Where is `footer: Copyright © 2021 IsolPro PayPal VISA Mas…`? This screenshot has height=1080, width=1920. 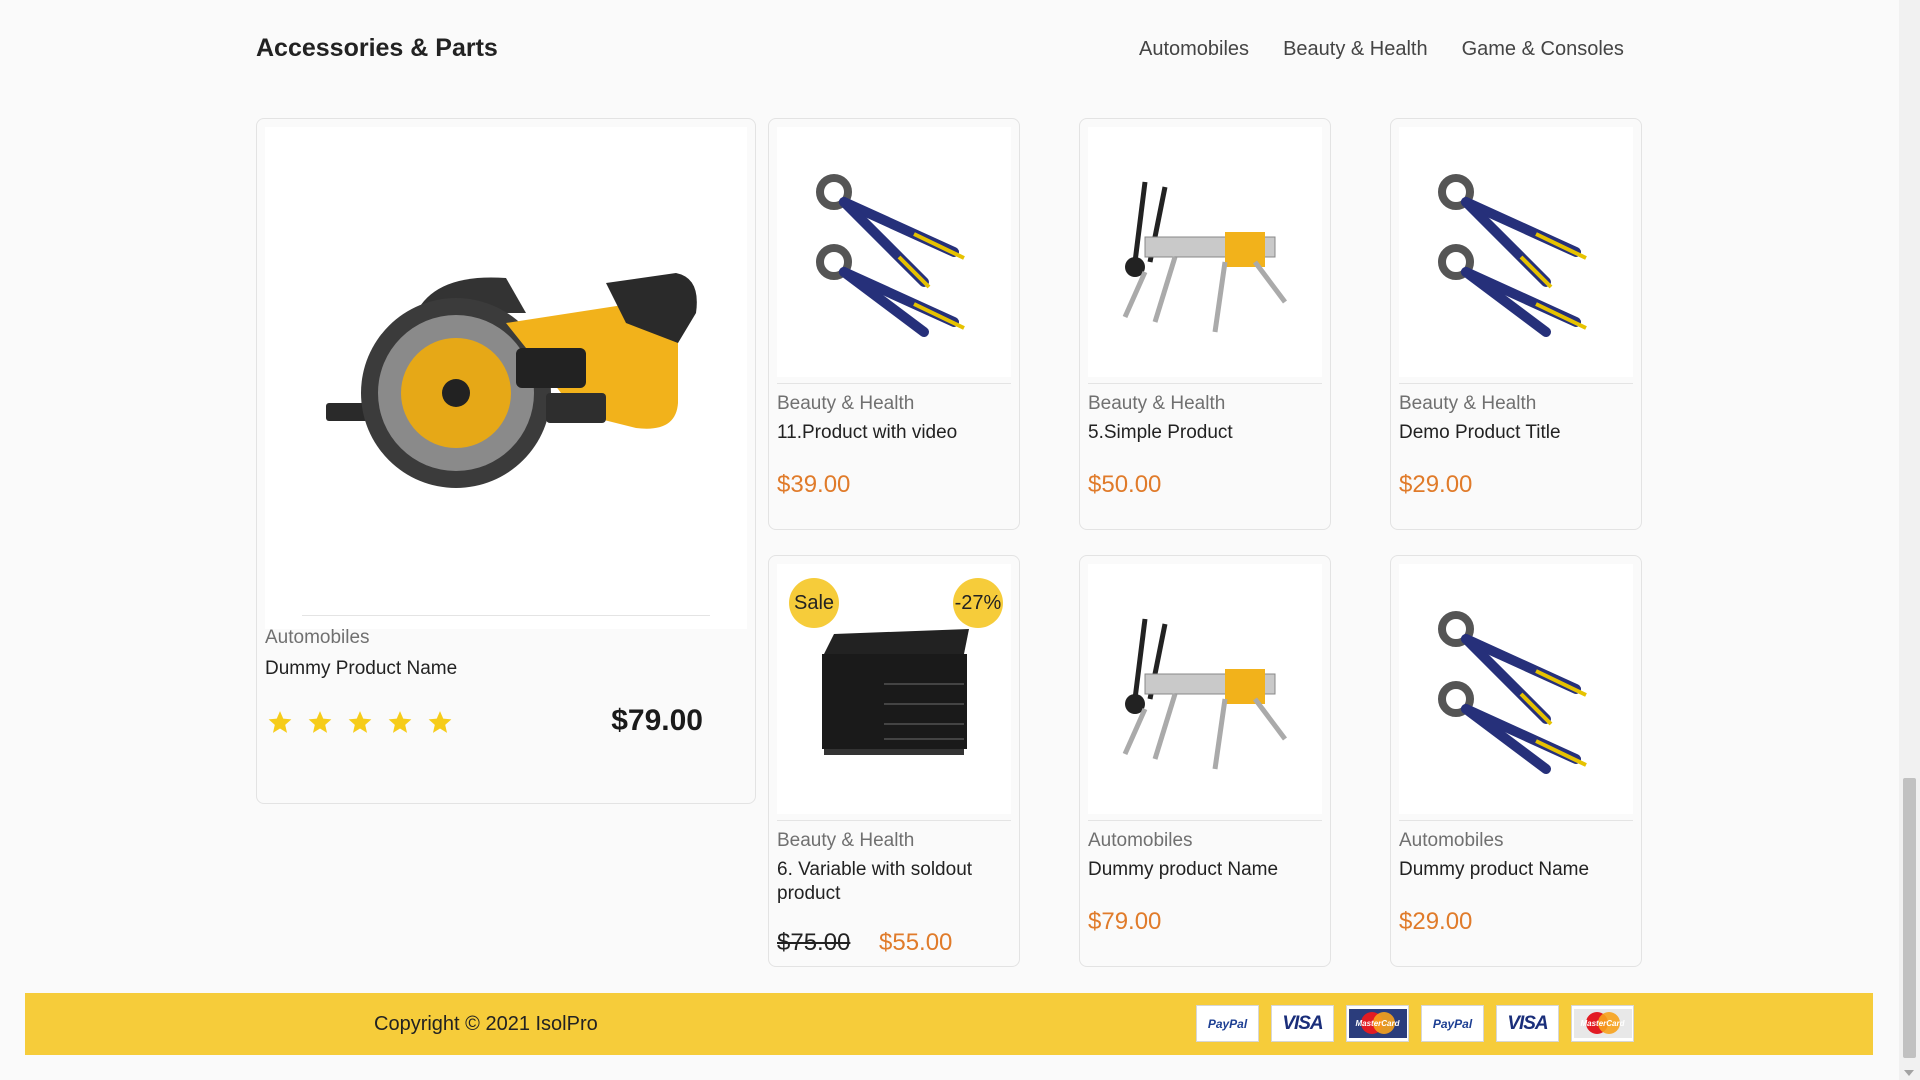
footer: Copyright © 2021 IsolPro PayPal VISA Mas… is located at coordinates (949, 1024).